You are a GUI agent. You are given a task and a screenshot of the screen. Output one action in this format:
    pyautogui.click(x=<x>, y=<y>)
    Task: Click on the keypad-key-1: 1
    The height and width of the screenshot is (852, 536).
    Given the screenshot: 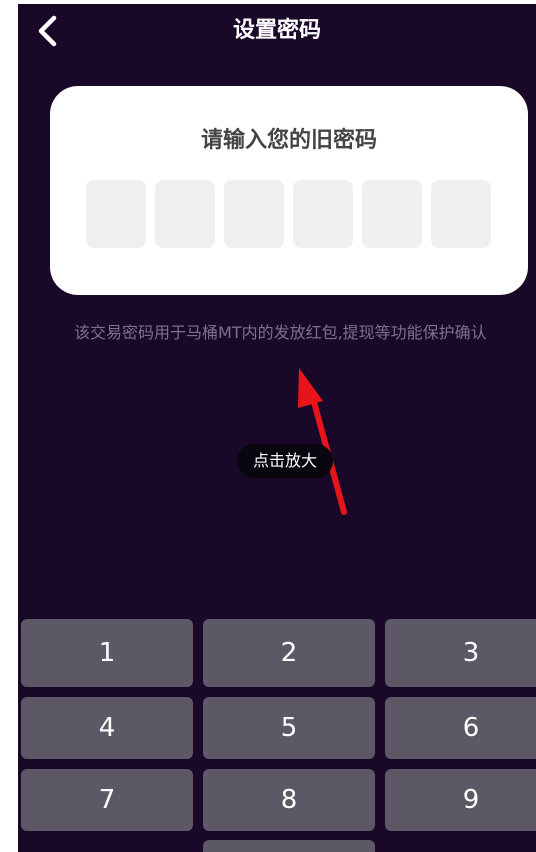 What is the action you would take?
    pyautogui.click(x=107, y=653)
    